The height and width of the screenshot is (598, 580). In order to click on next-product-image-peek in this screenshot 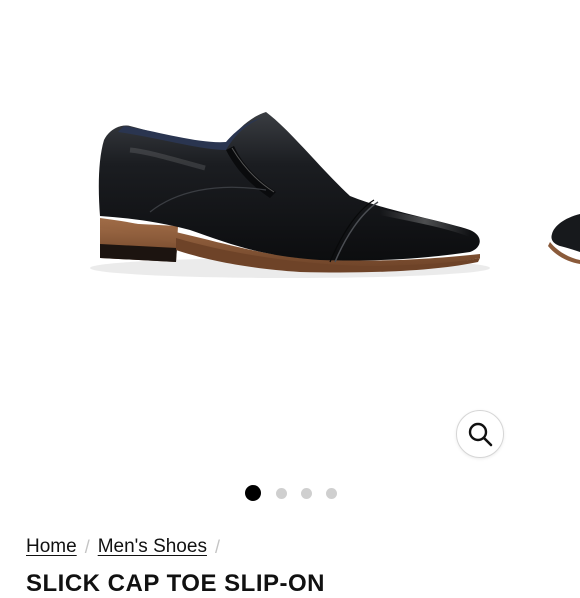, I will do `click(564, 239)`.